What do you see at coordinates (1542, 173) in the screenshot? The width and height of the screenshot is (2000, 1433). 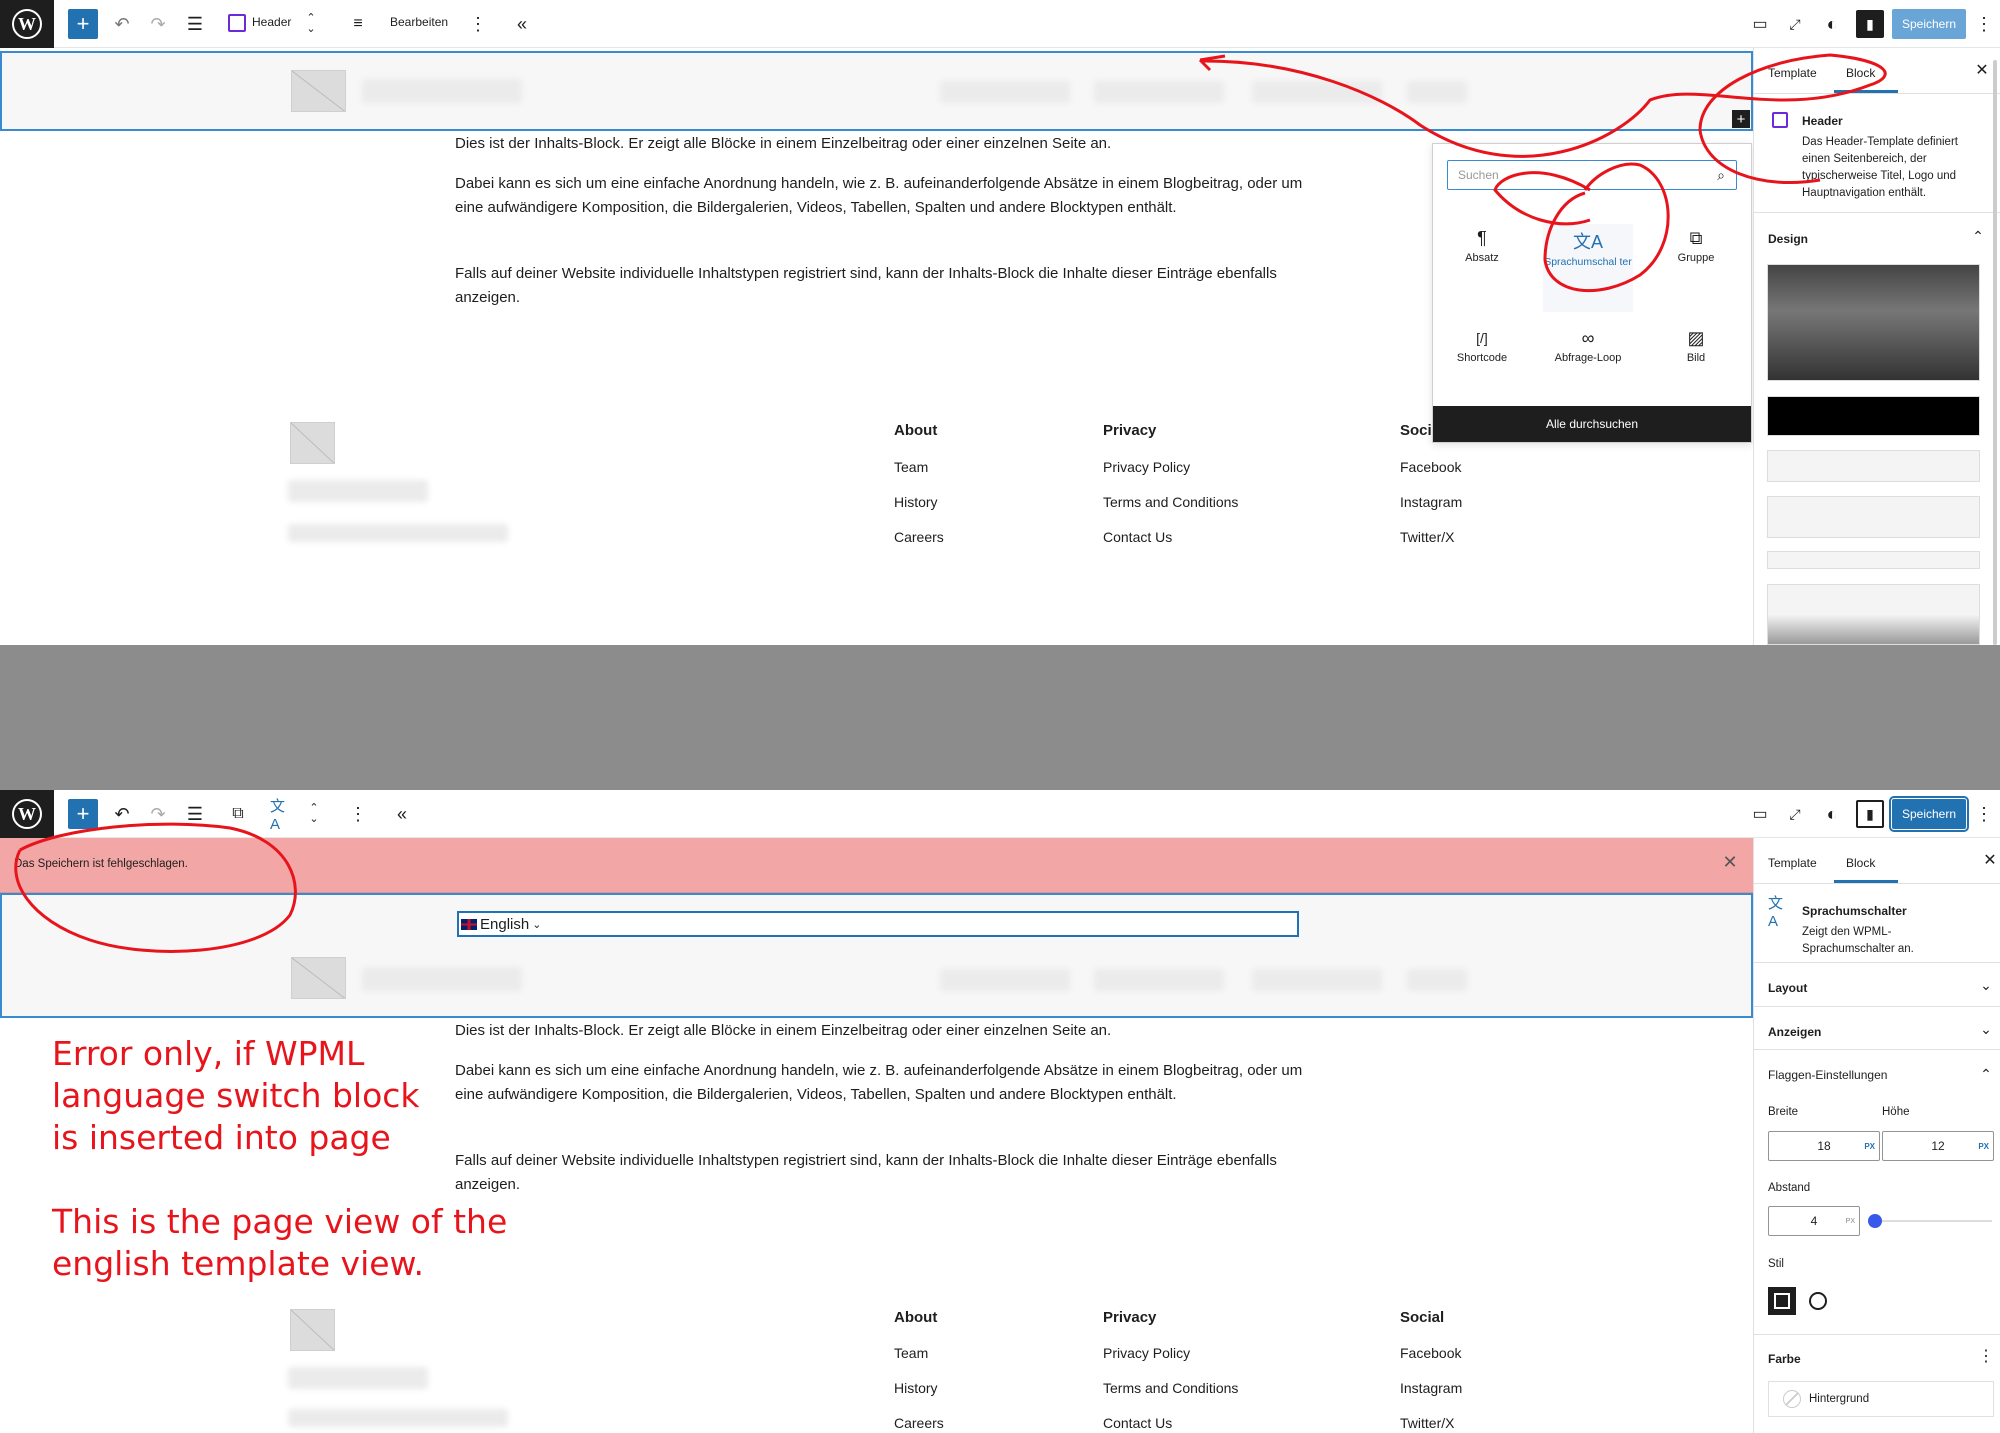 I see `red-annotation-strokes` at bounding box center [1542, 173].